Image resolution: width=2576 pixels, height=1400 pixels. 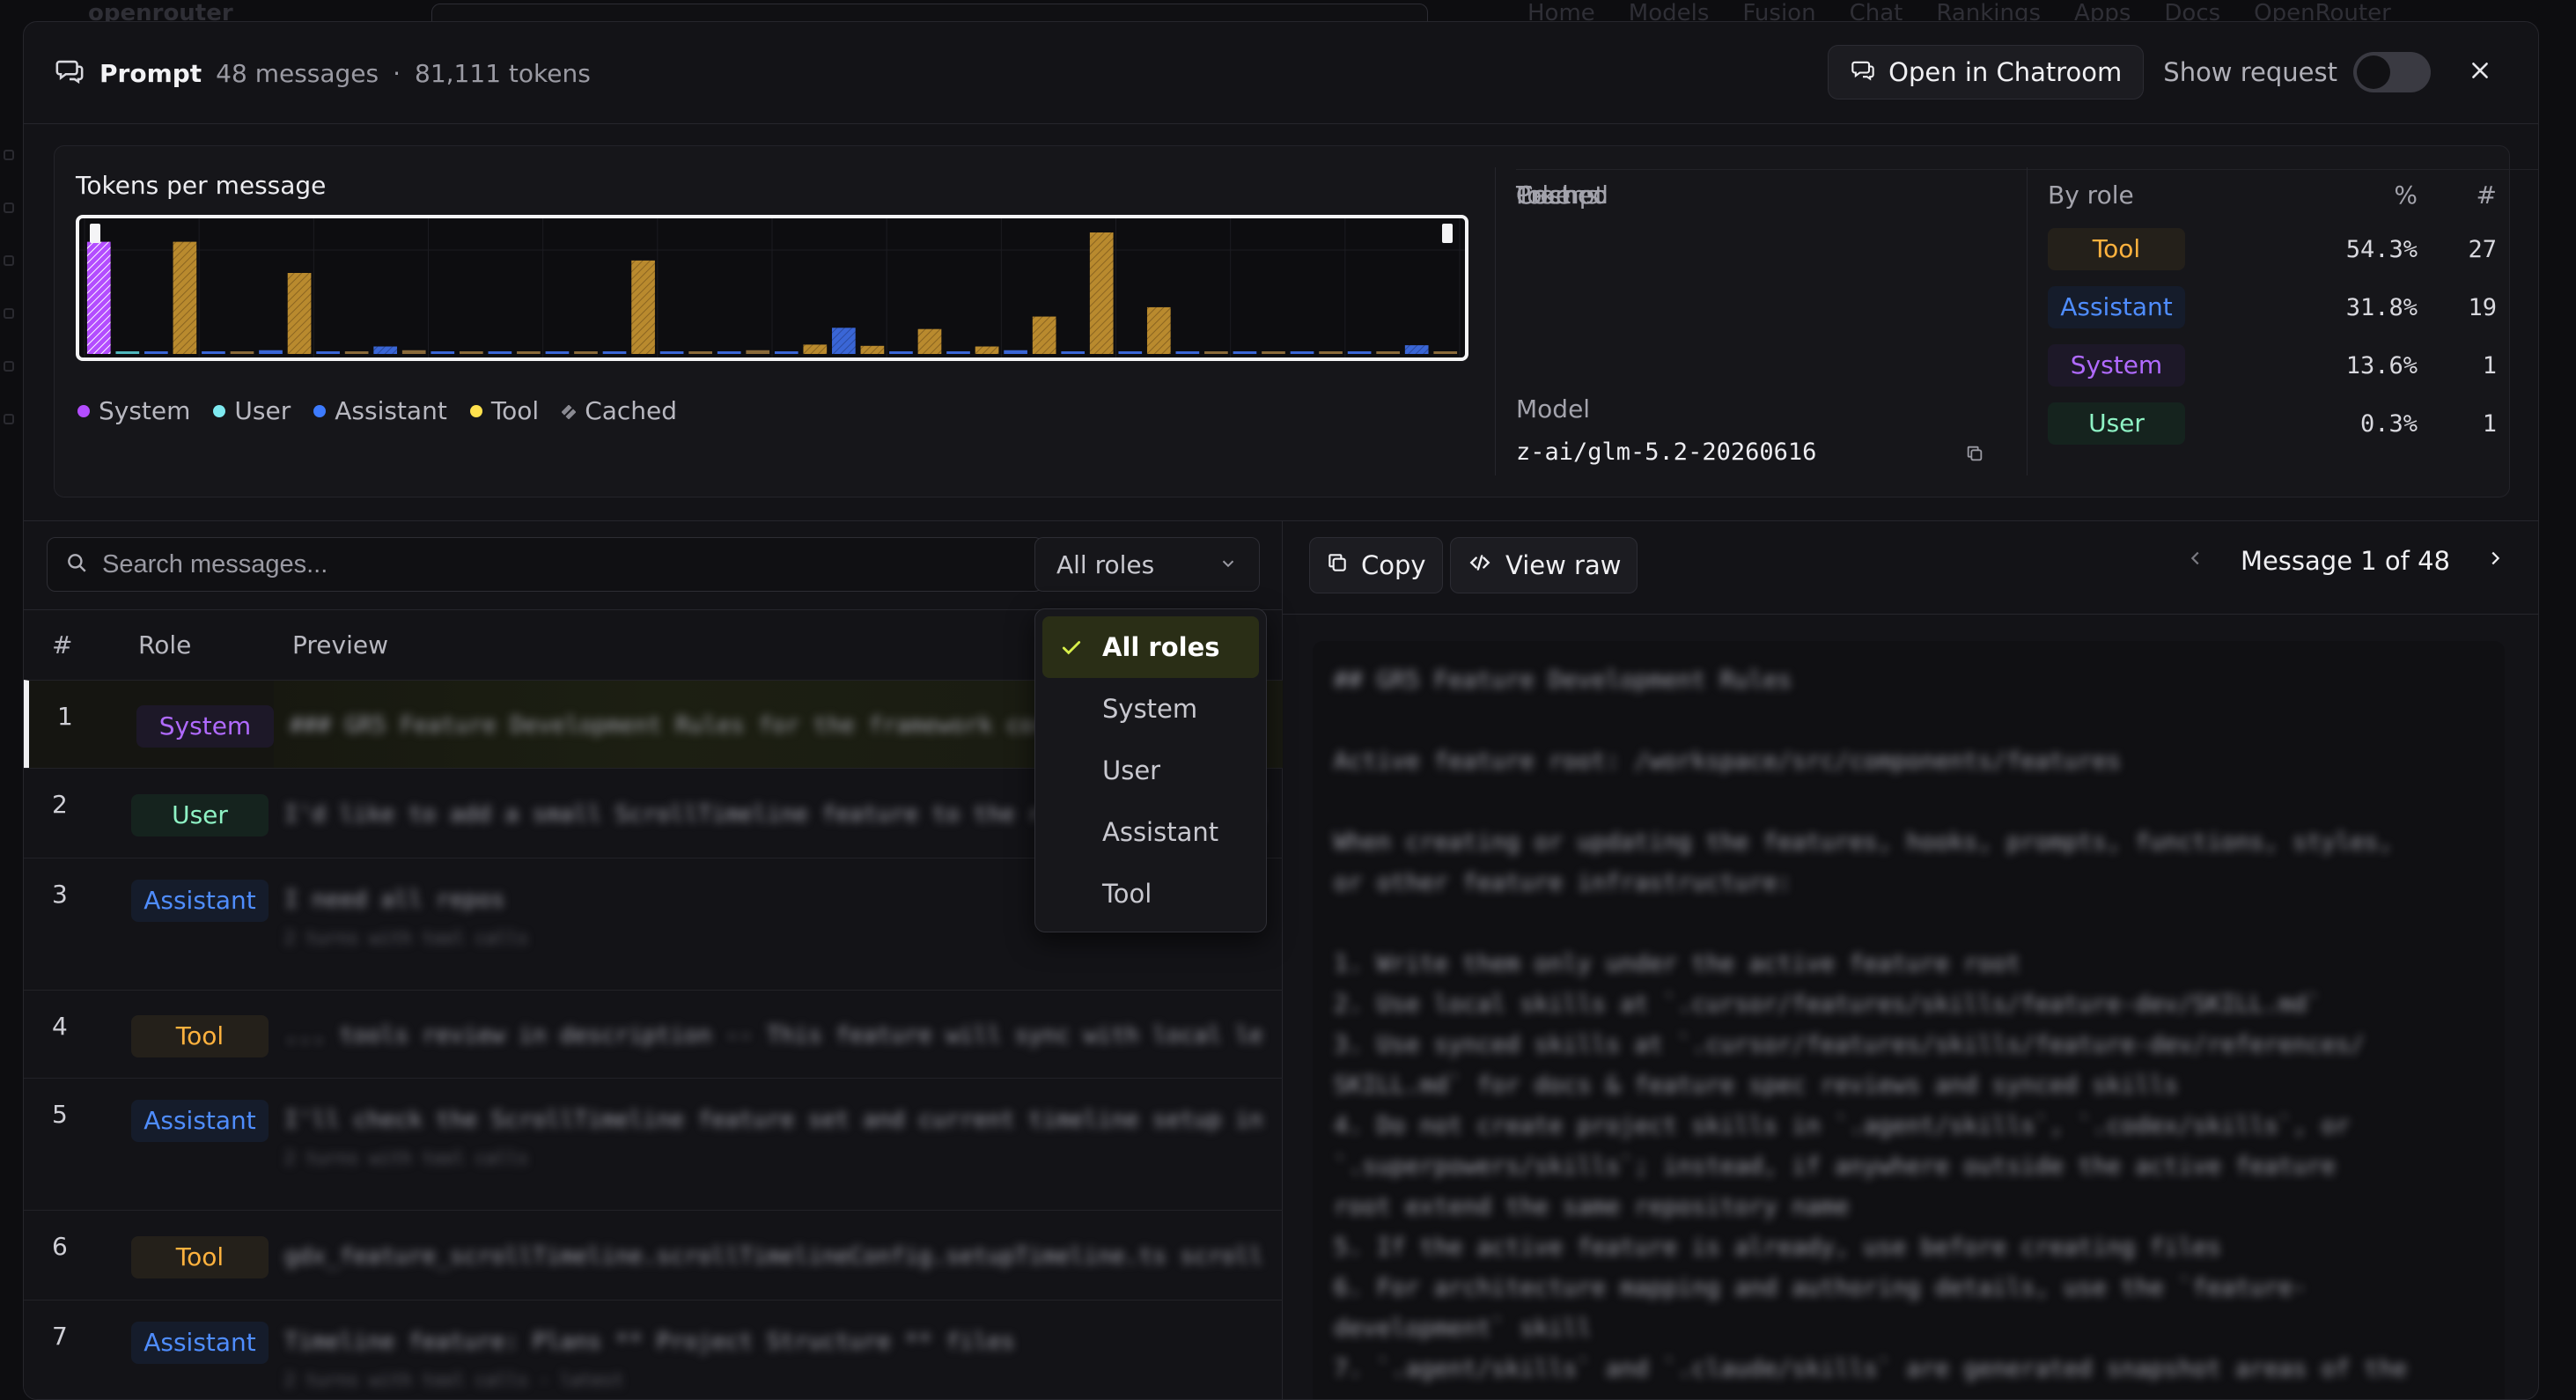 I want to click on next-message-button, so click(x=2495, y=561).